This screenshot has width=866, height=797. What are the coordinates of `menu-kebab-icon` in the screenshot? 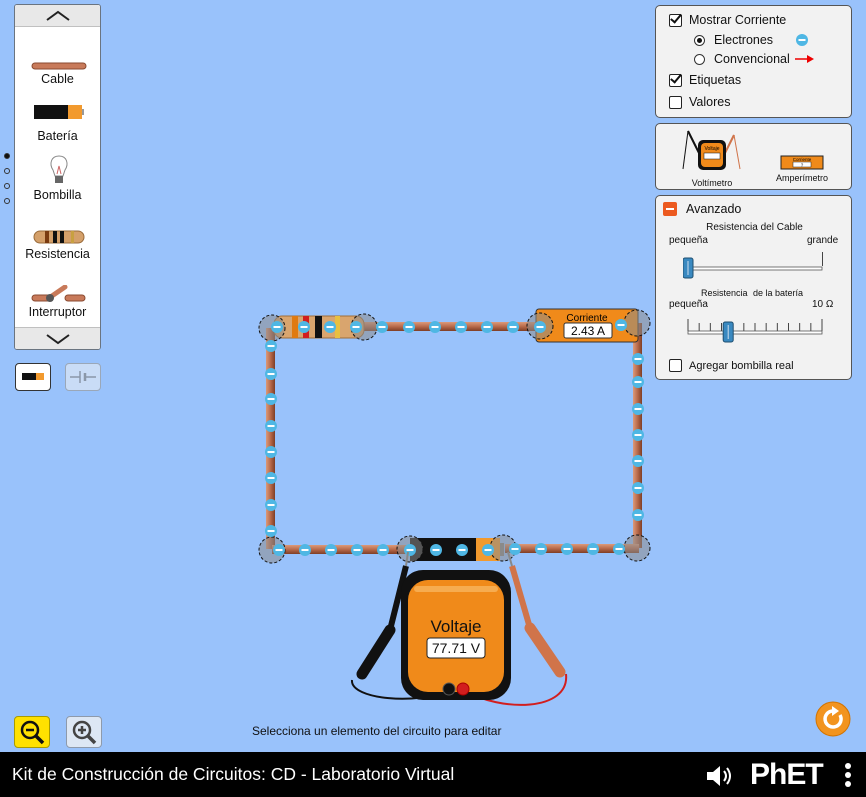 It's located at (848, 776).